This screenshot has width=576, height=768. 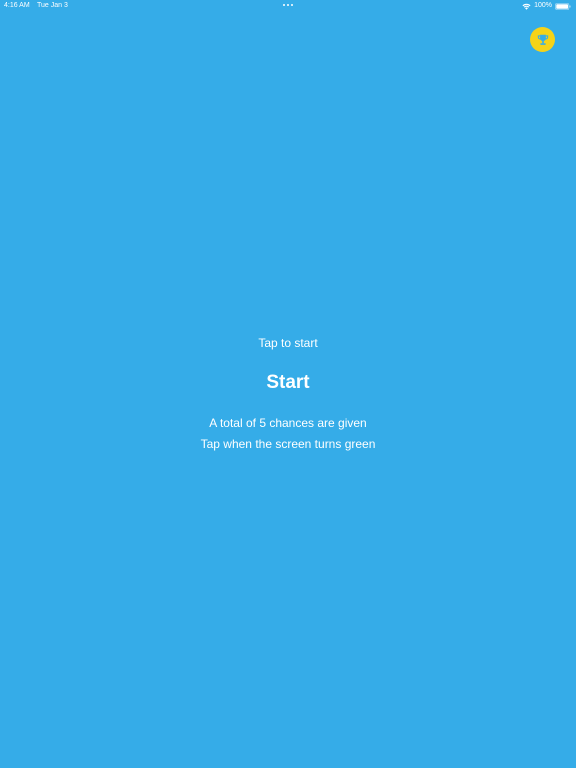 I want to click on battery-icon, so click(x=563, y=6).